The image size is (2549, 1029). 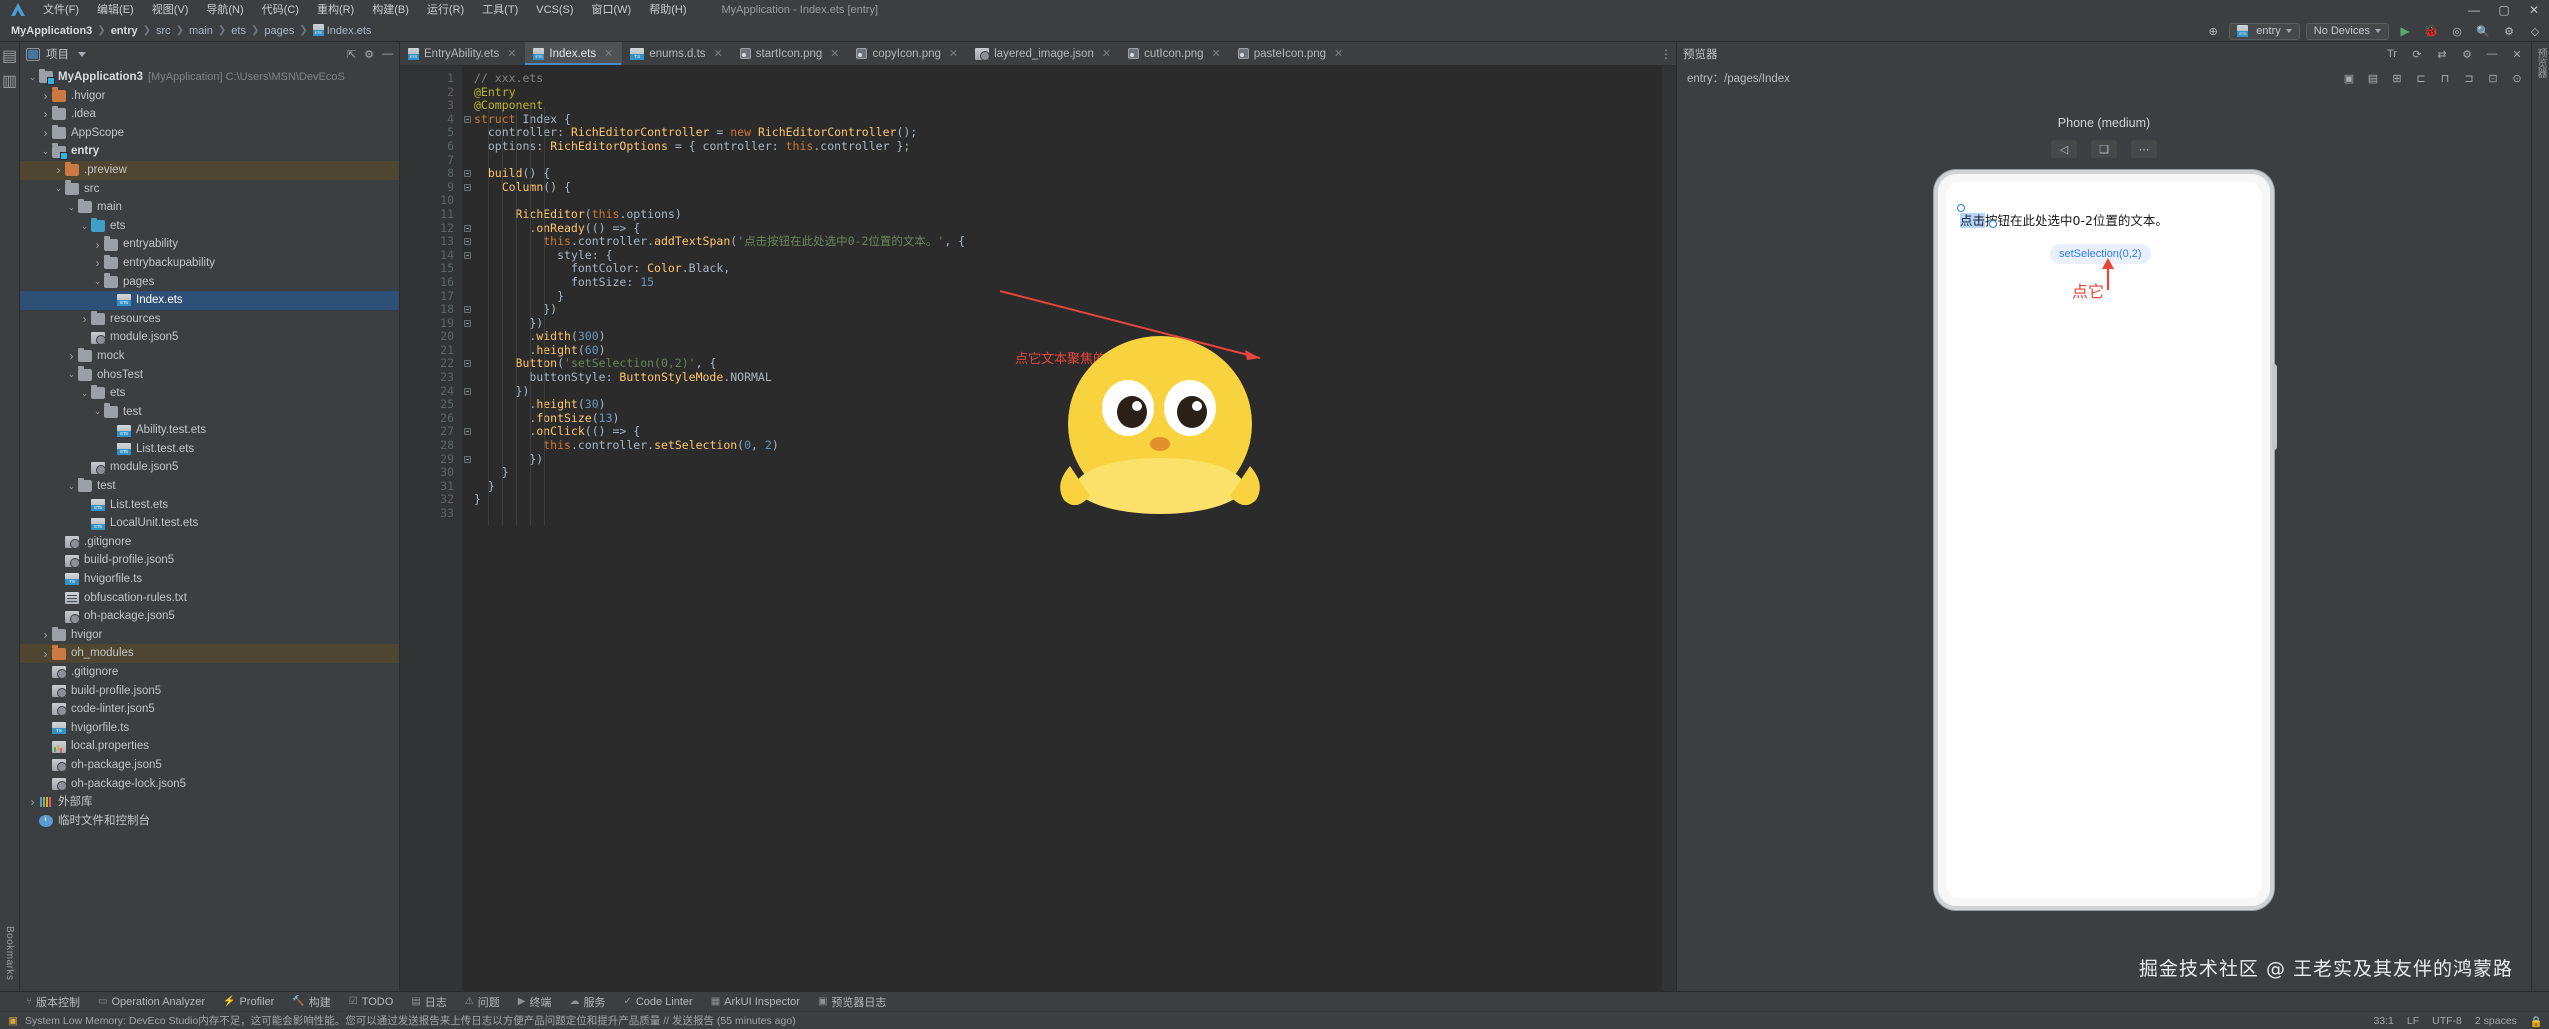 I want to click on tree-item: Index.ets, so click(x=209, y=300).